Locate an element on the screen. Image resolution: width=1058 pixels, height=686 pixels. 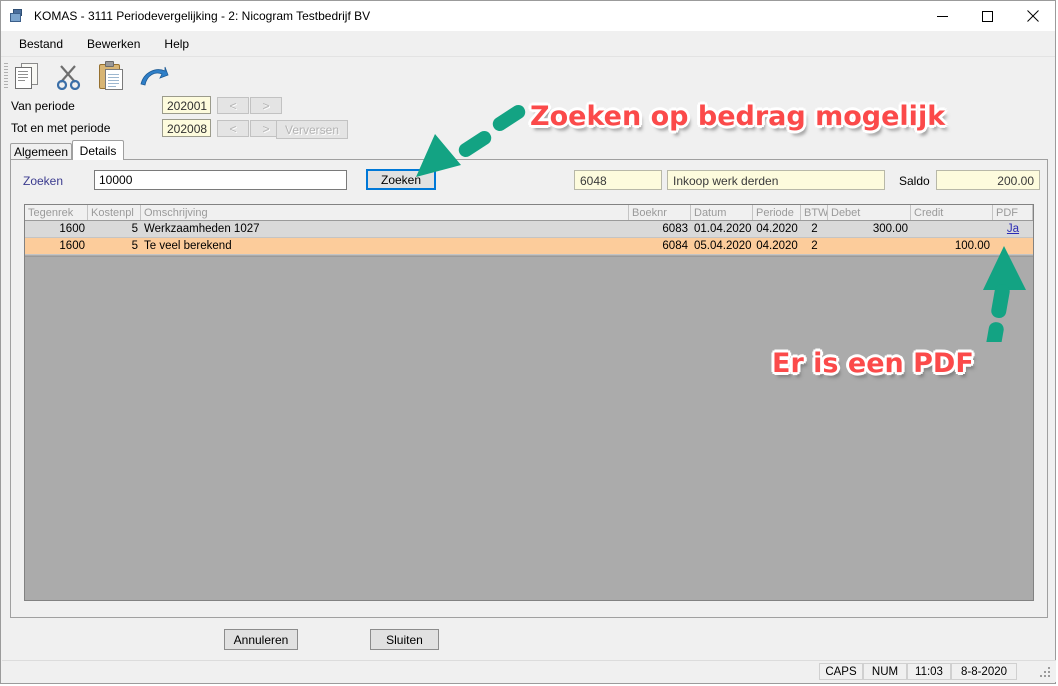
account-number-field: 6048 is located at coordinates (618, 180).